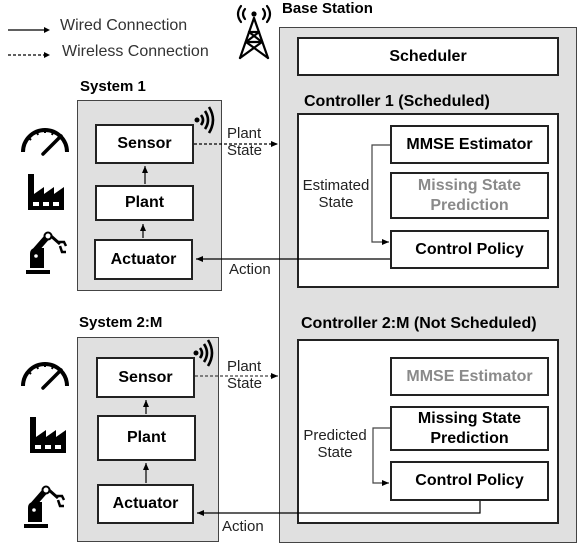 This screenshot has width=578, height=544. What do you see at coordinates (124, 25) in the screenshot?
I see `legend-wired-label: Wired Connection` at bounding box center [124, 25].